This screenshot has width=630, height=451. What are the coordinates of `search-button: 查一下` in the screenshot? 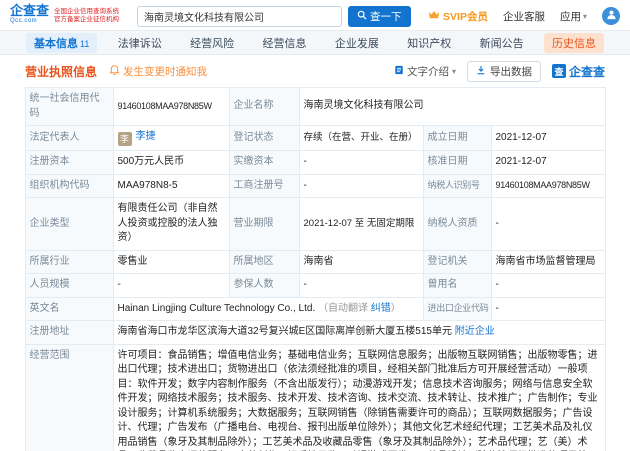 It's located at (379, 16).